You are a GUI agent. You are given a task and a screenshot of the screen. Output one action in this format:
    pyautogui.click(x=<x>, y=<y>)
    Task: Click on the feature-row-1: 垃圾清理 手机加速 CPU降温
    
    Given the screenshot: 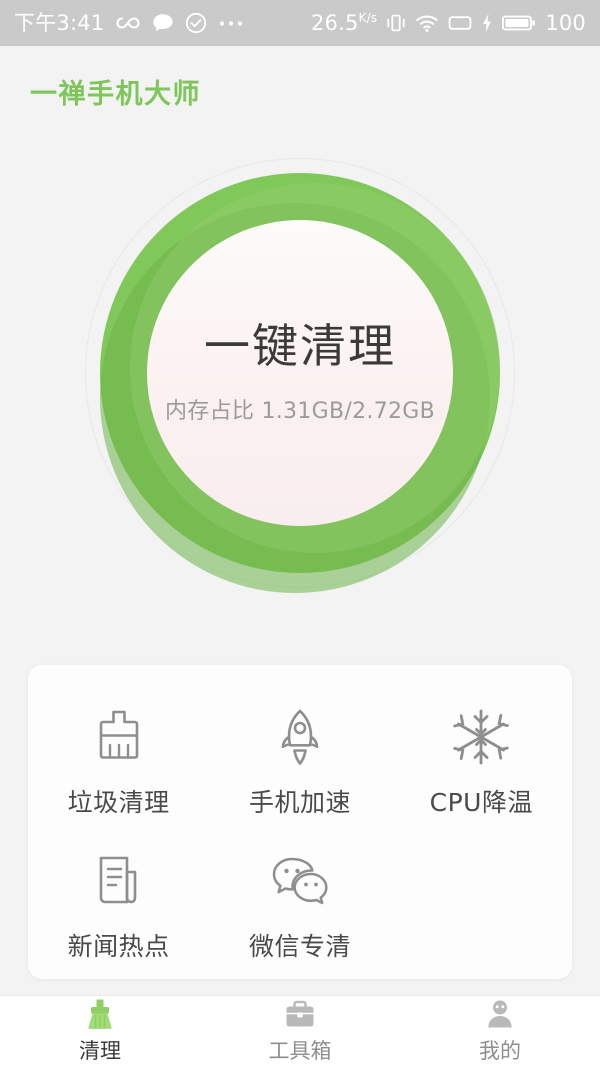 What is the action you would take?
    pyautogui.click(x=300, y=763)
    